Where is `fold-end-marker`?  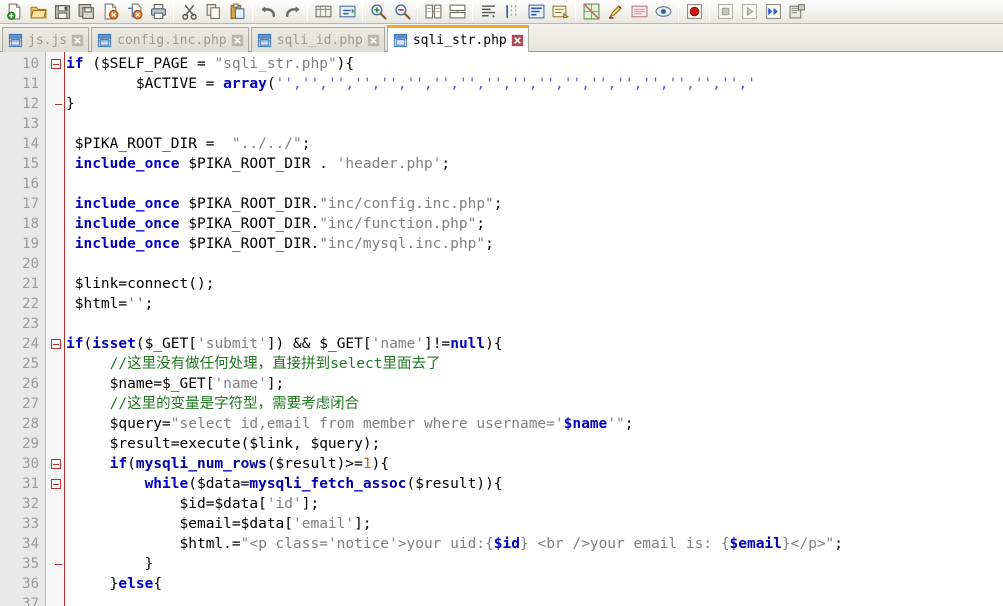
fold-end-marker is located at coordinates (58, 564).